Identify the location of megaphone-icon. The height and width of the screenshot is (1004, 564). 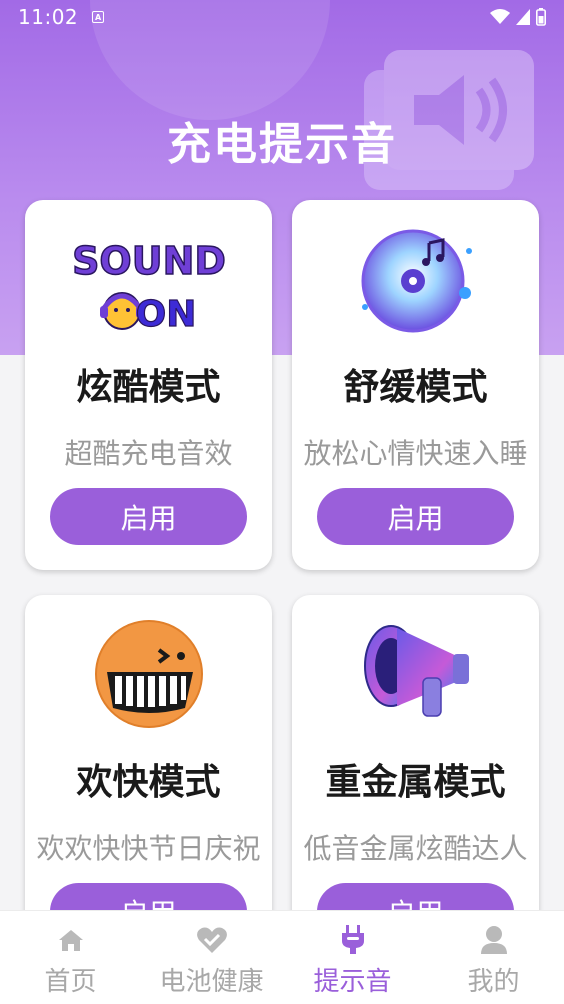
(415, 675).